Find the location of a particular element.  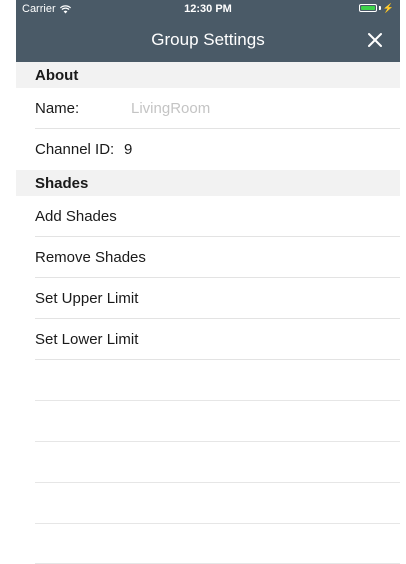

battery-level is located at coordinates (367, 8).